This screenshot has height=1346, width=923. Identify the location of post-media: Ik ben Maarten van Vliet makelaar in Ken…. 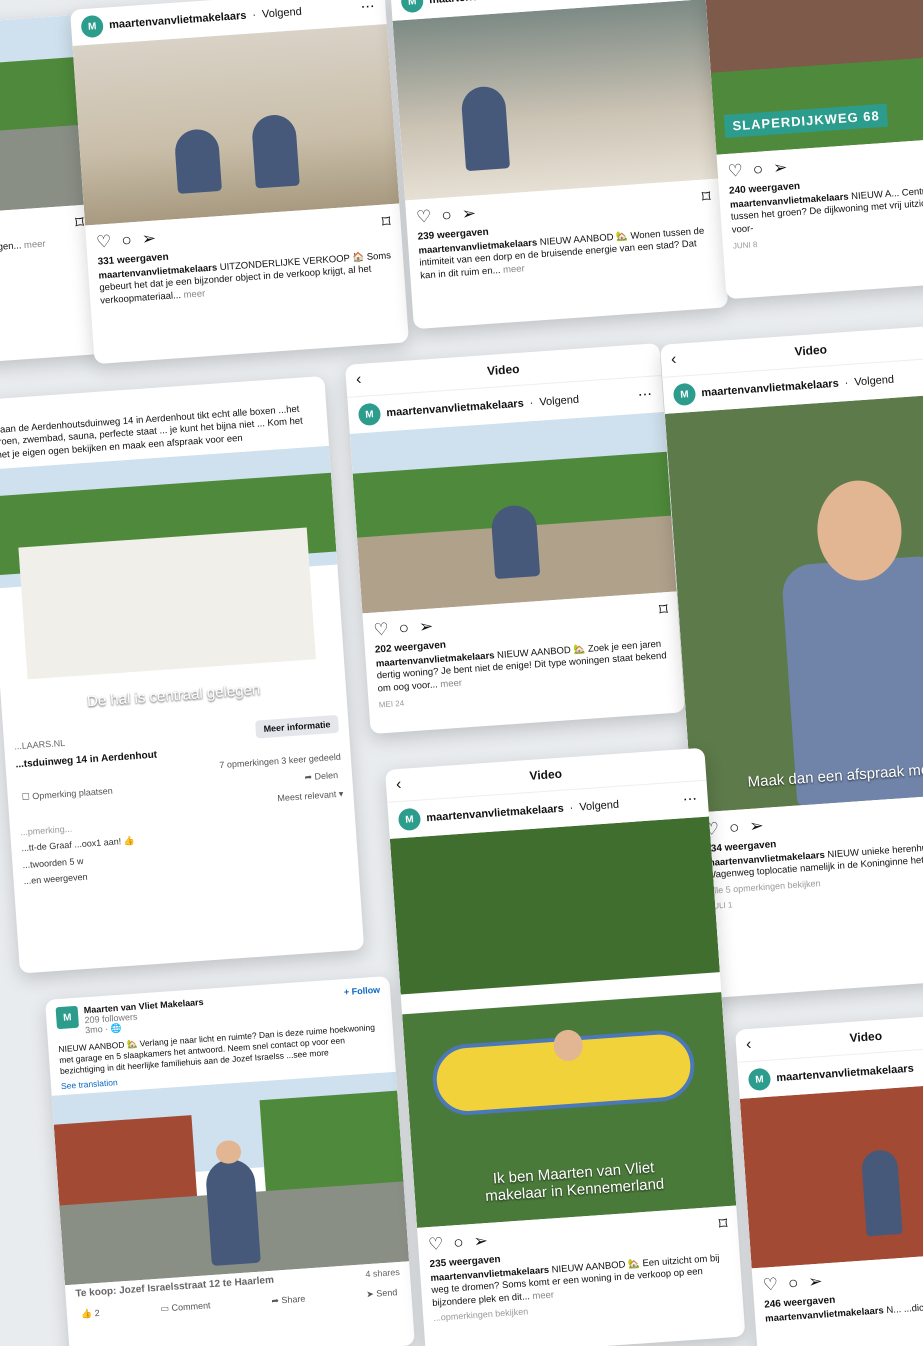
(563, 1022).